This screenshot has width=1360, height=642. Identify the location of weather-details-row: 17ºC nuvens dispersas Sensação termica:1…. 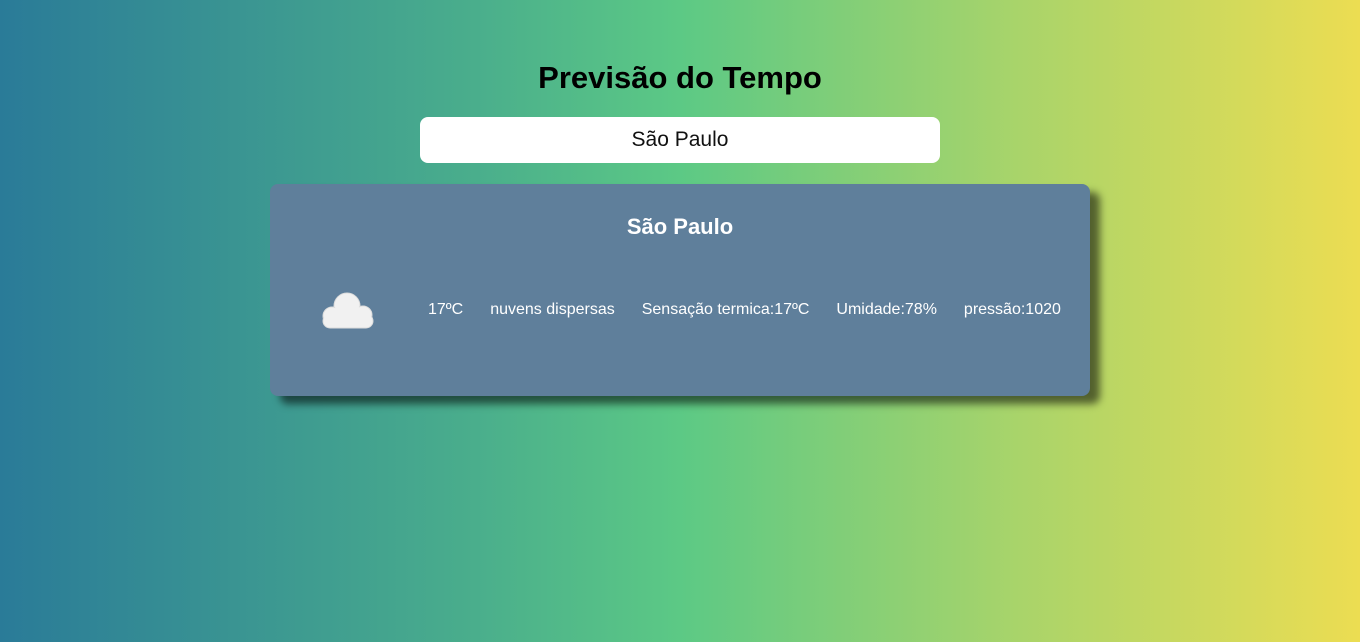
(691, 310).